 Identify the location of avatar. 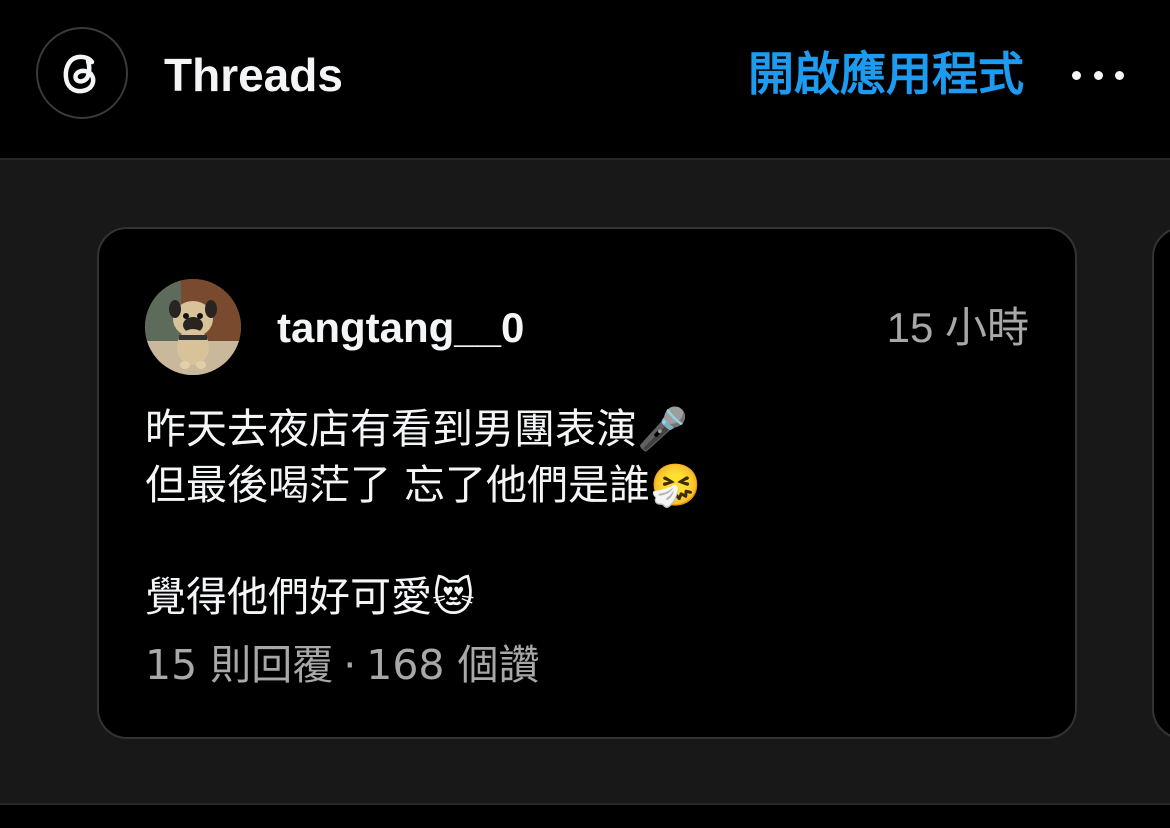
(193, 327).